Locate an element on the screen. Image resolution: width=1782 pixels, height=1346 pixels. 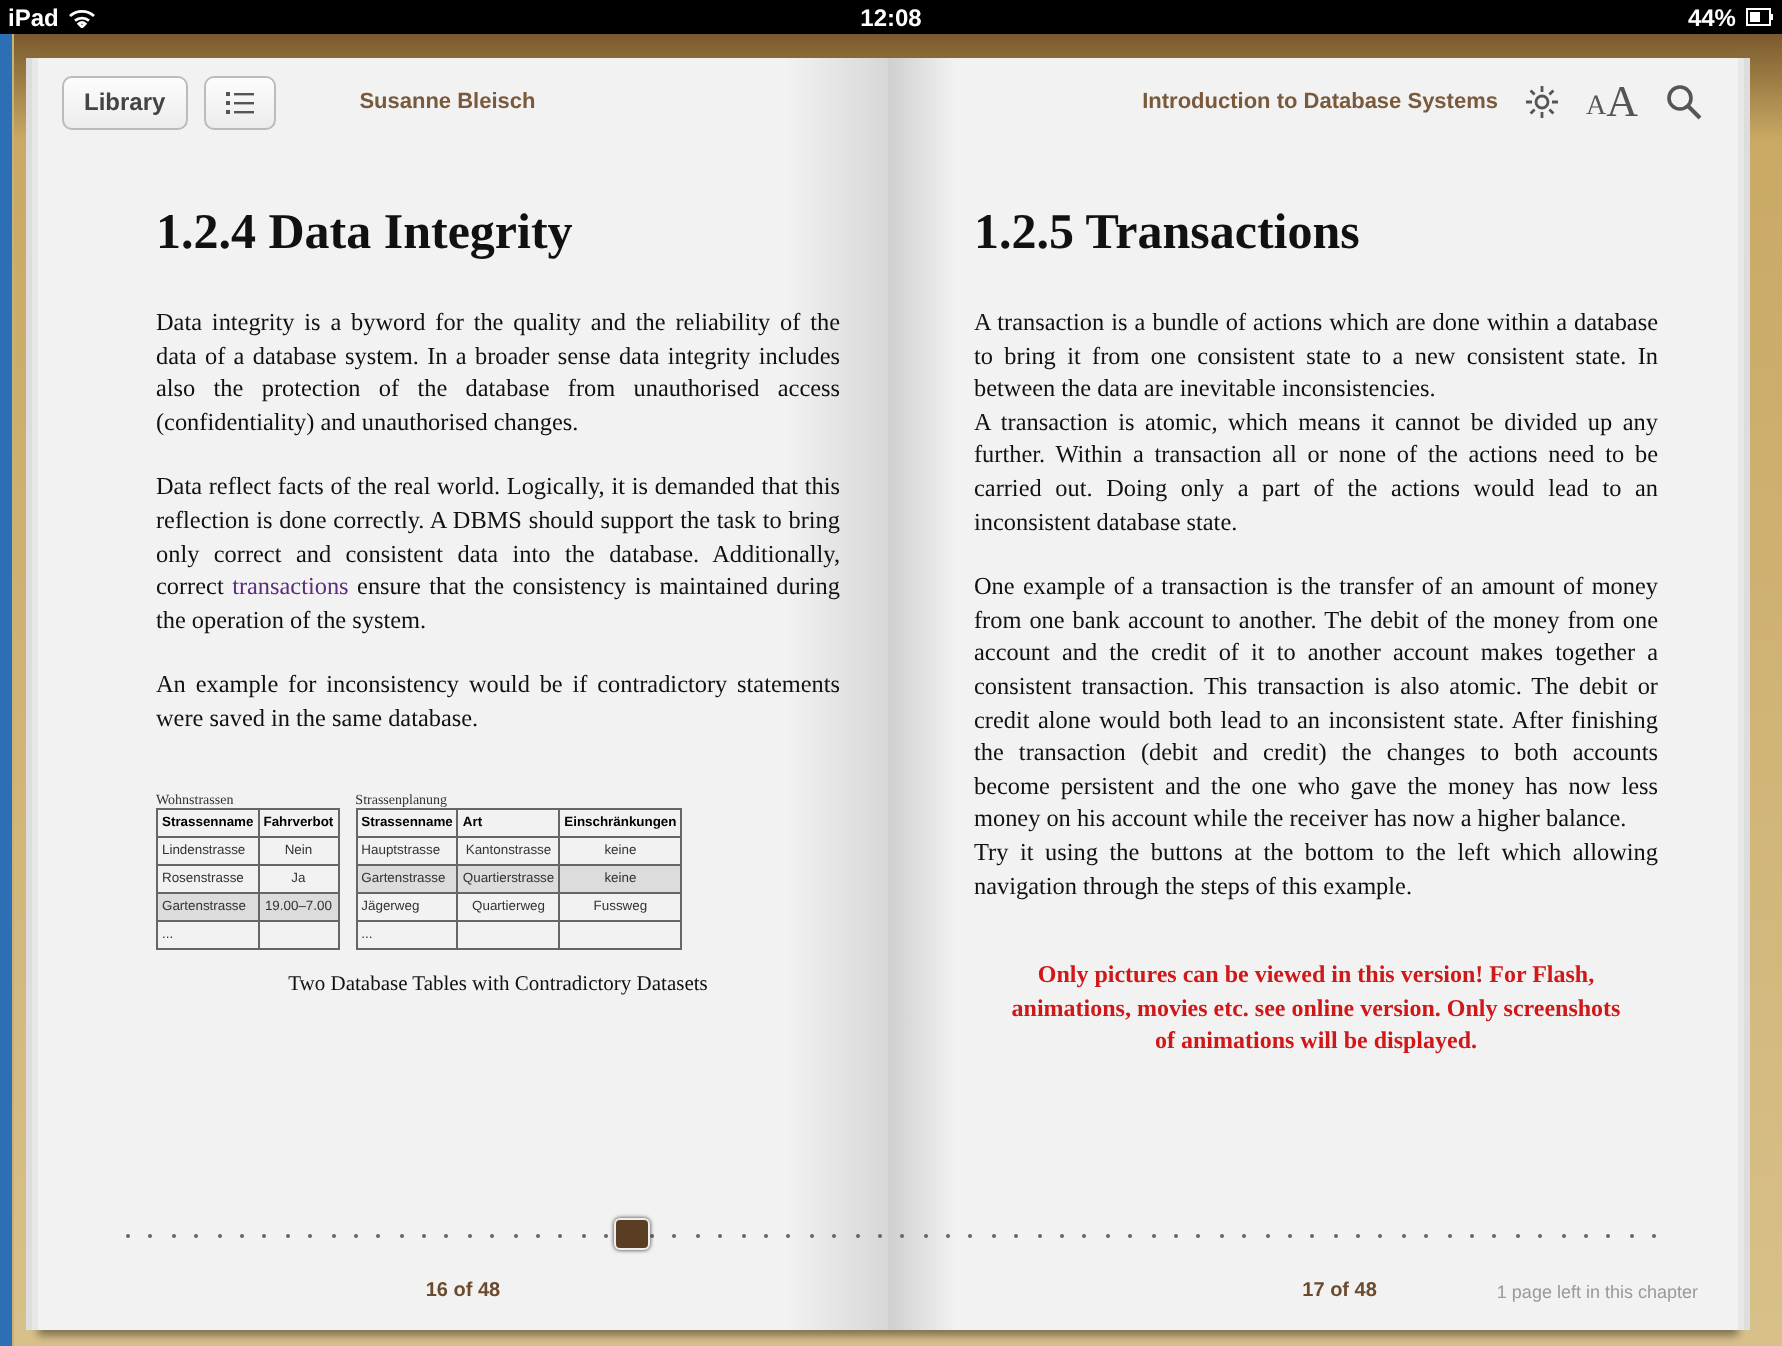
font-size-button: AA is located at coordinates (1611, 102).